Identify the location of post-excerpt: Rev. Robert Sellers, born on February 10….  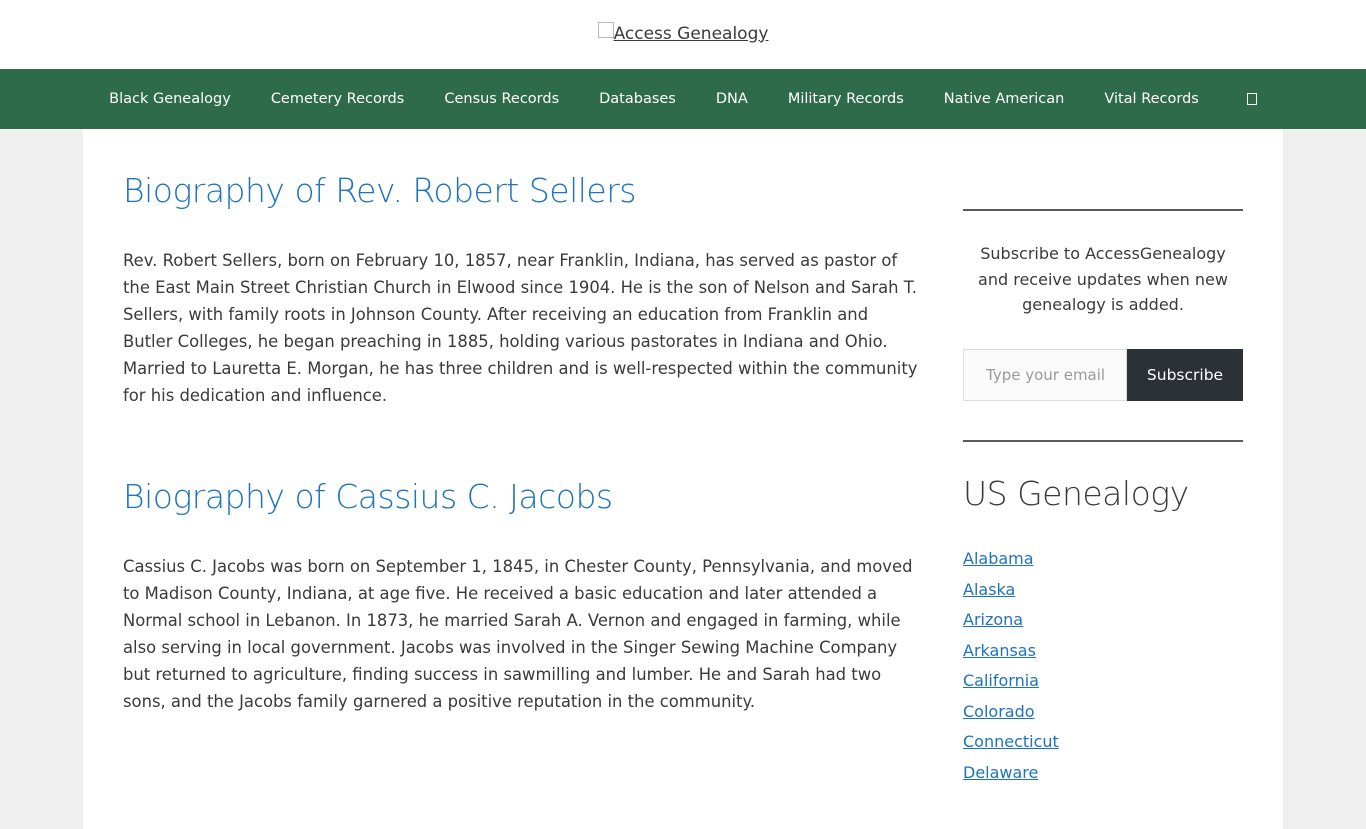
(520, 328).